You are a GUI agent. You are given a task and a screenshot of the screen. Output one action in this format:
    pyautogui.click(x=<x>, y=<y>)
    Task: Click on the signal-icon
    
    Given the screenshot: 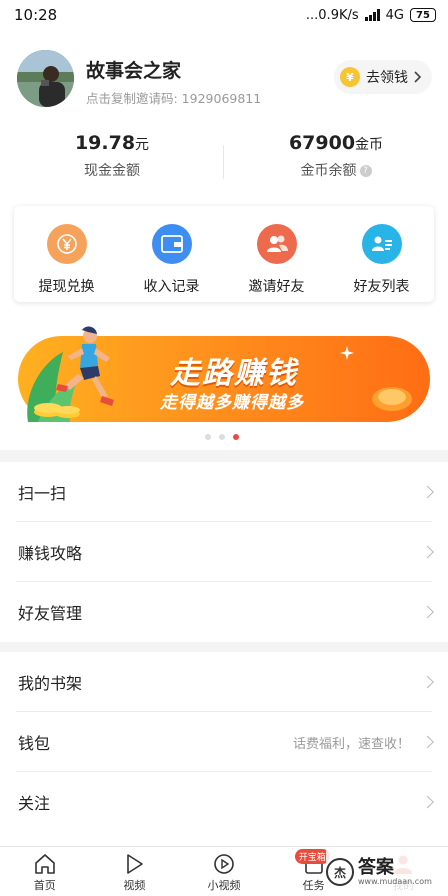 What is the action you would take?
    pyautogui.click(x=372, y=15)
    